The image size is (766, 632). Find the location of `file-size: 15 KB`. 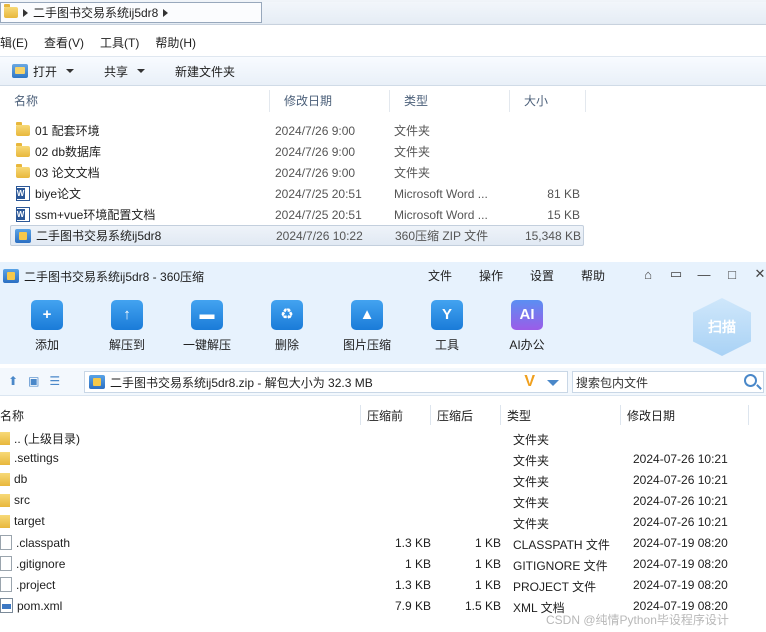

file-size: 15 KB is located at coordinates (563, 214).